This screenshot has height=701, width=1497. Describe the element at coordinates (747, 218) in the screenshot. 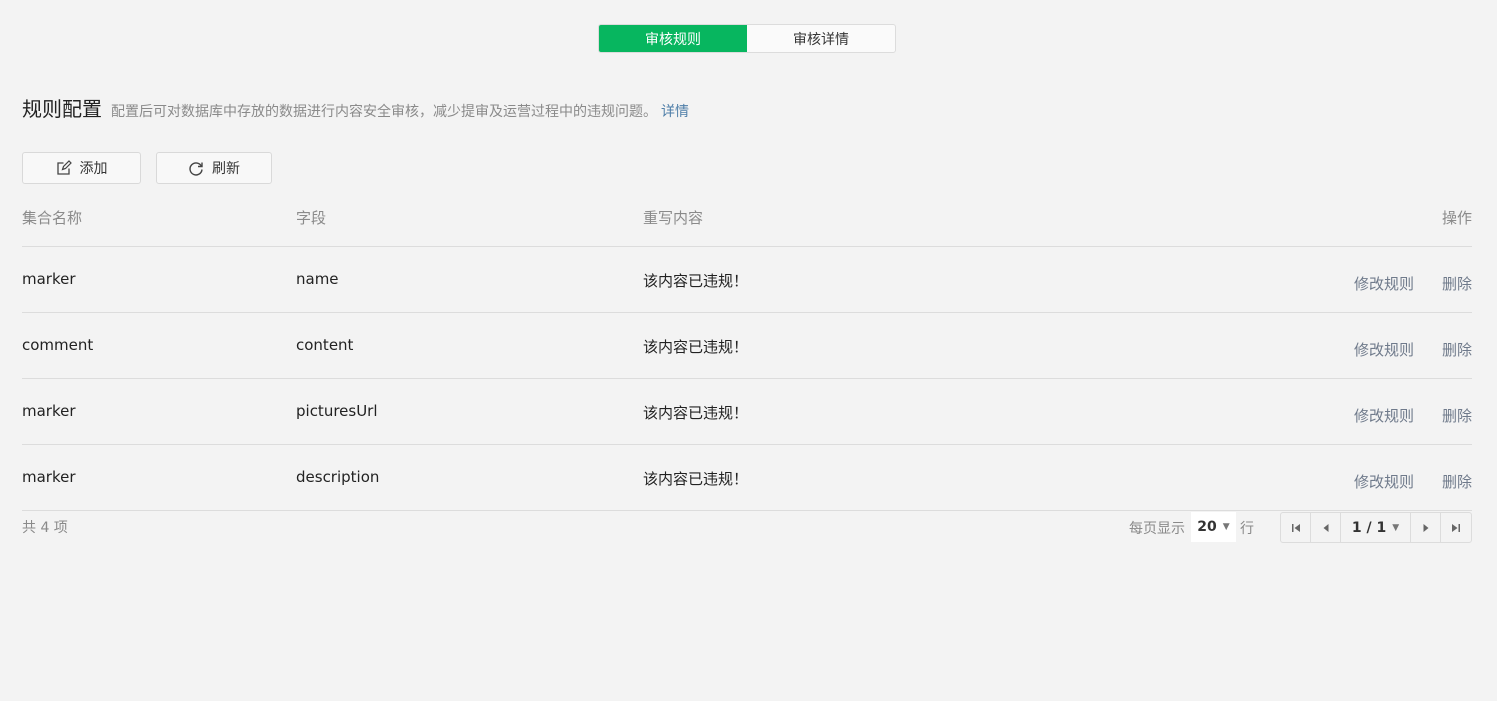

I see `table-header: 集合名称 字段 重写内容 操作` at that location.